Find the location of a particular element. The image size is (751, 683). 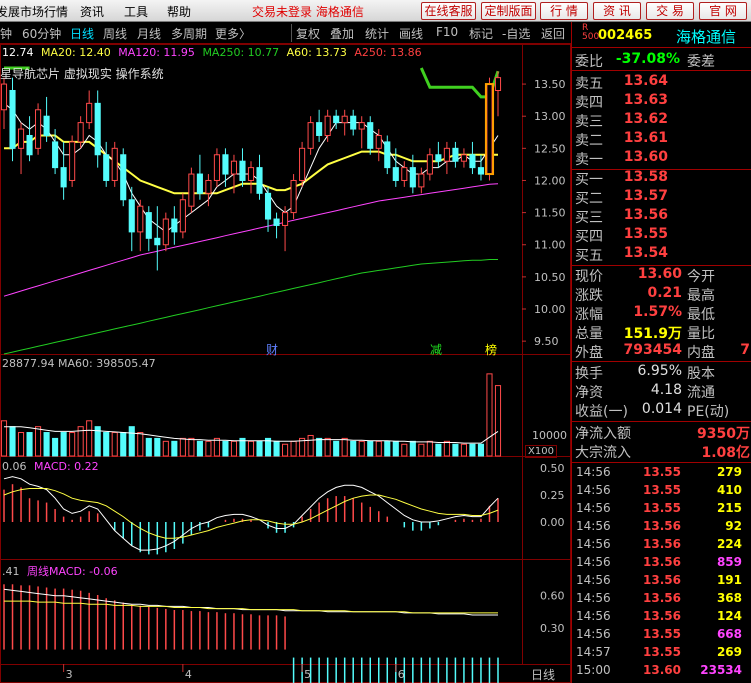

sell-level-label: 卖四 is located at coordinates (589, 103).